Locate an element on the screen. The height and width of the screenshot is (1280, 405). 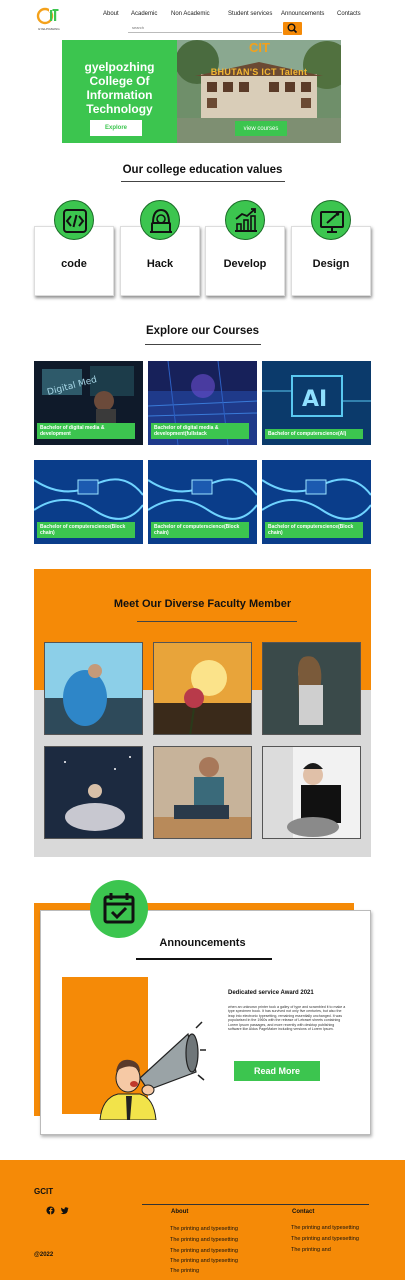
hero-campus-image: CIT BHUTAN'S ICT Talent view courses is located at coordinates (259, 91).